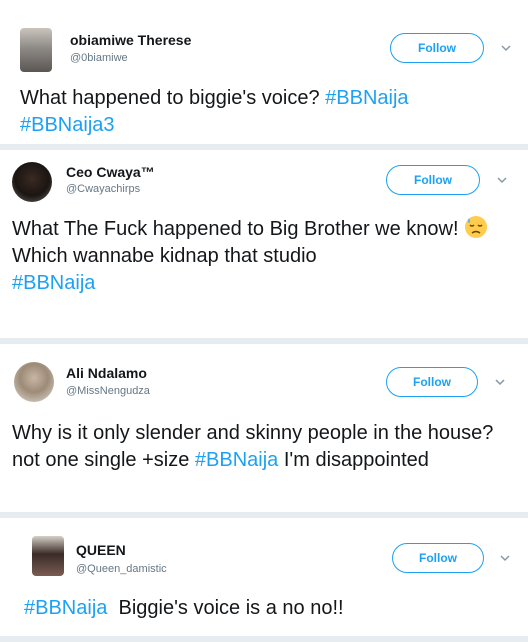  I want to click on tweet-text-part: I'm disappointed, so click(353, 460).